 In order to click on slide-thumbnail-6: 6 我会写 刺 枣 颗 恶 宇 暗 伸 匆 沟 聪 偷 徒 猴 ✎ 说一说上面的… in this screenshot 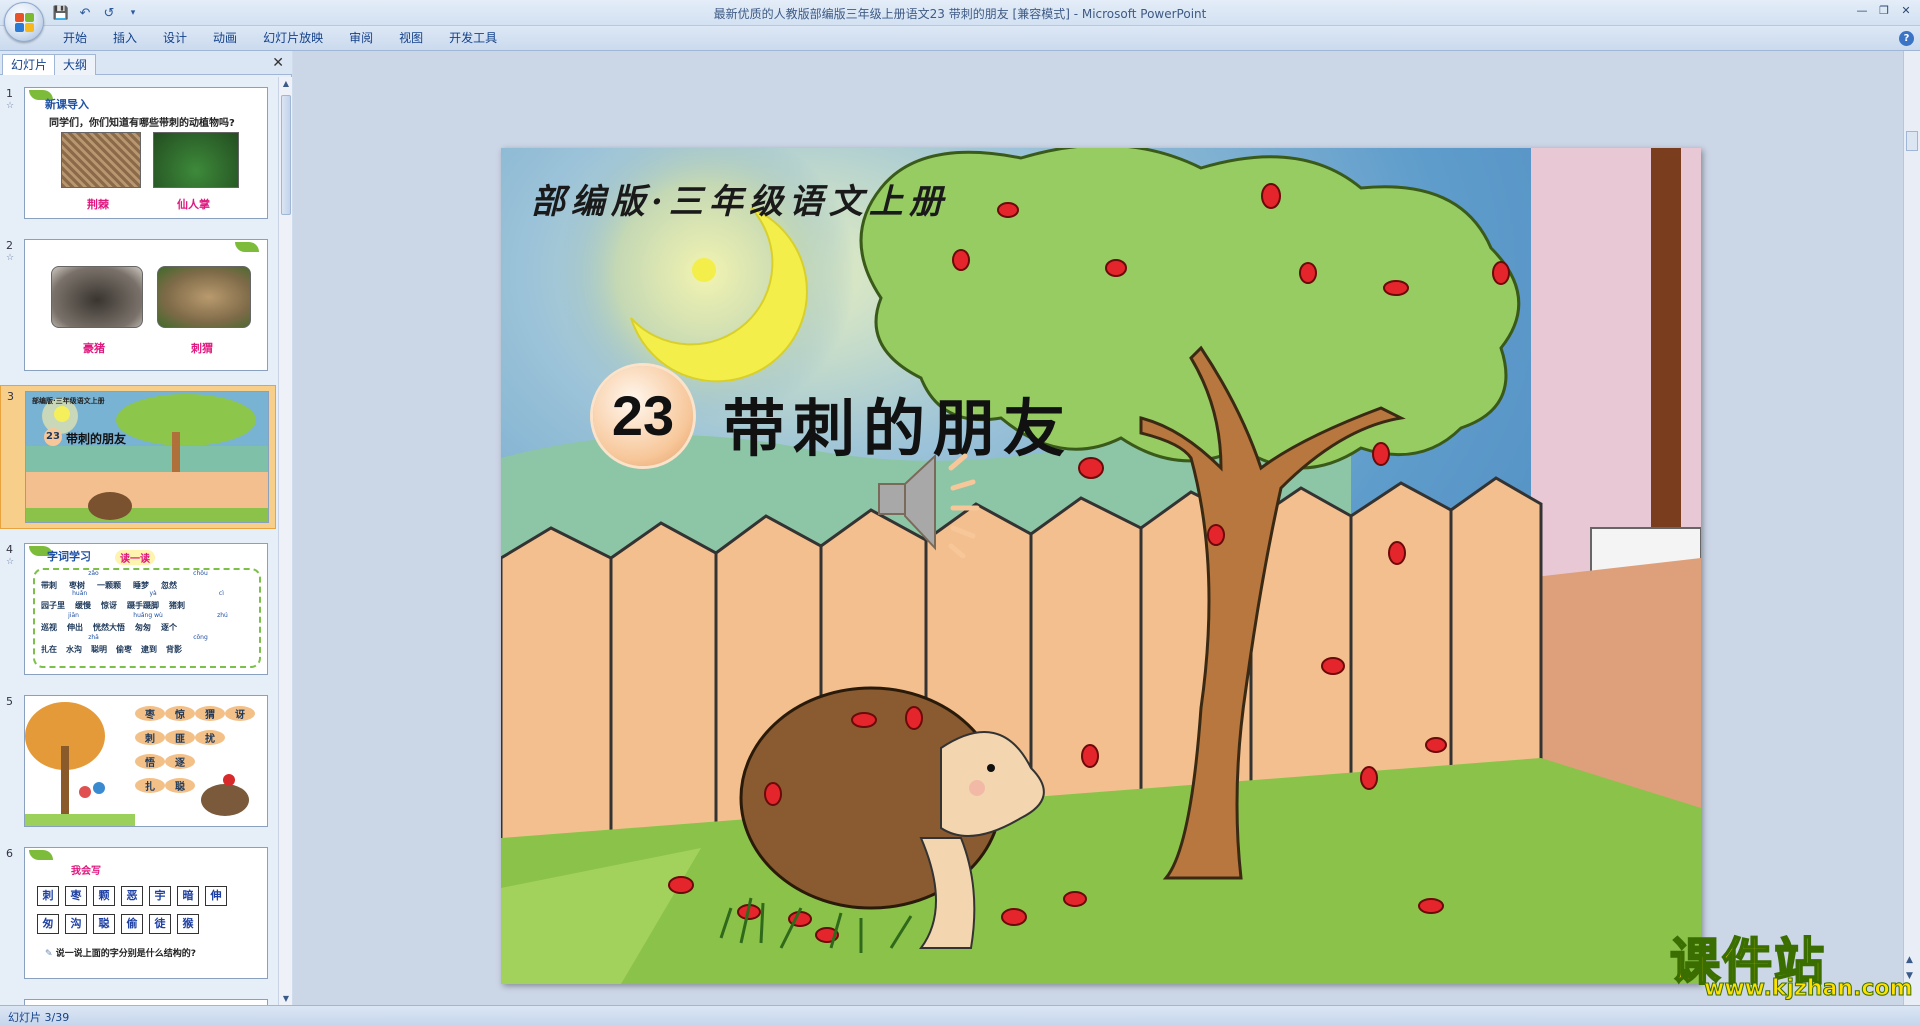, I will do `click(138, 913)`.